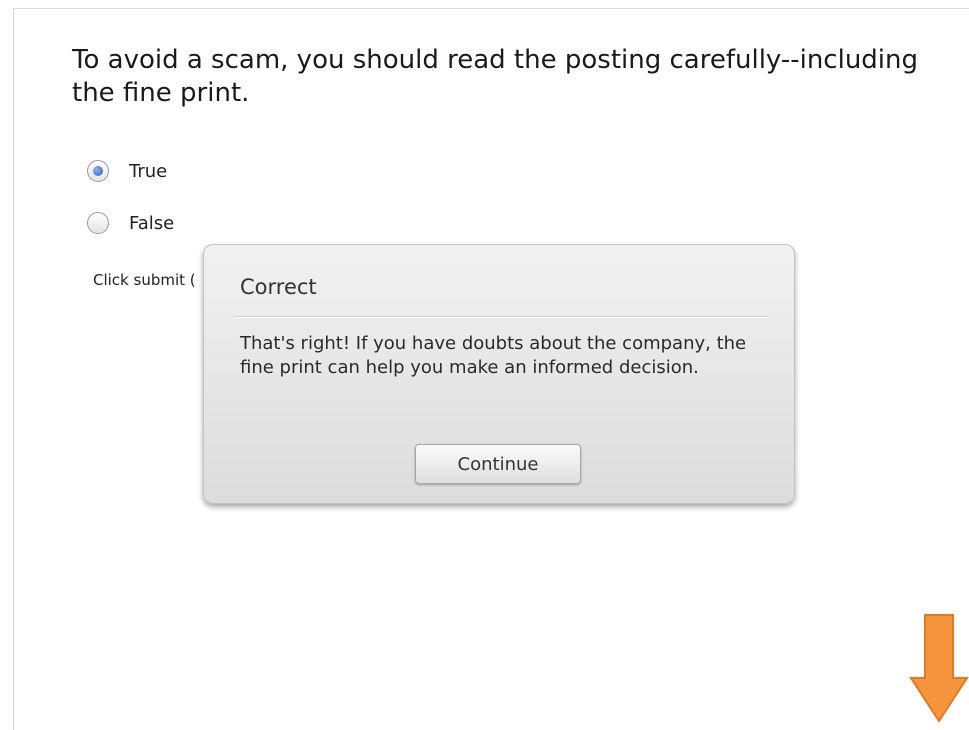  I want to click on radio-true, so click(98, 171).